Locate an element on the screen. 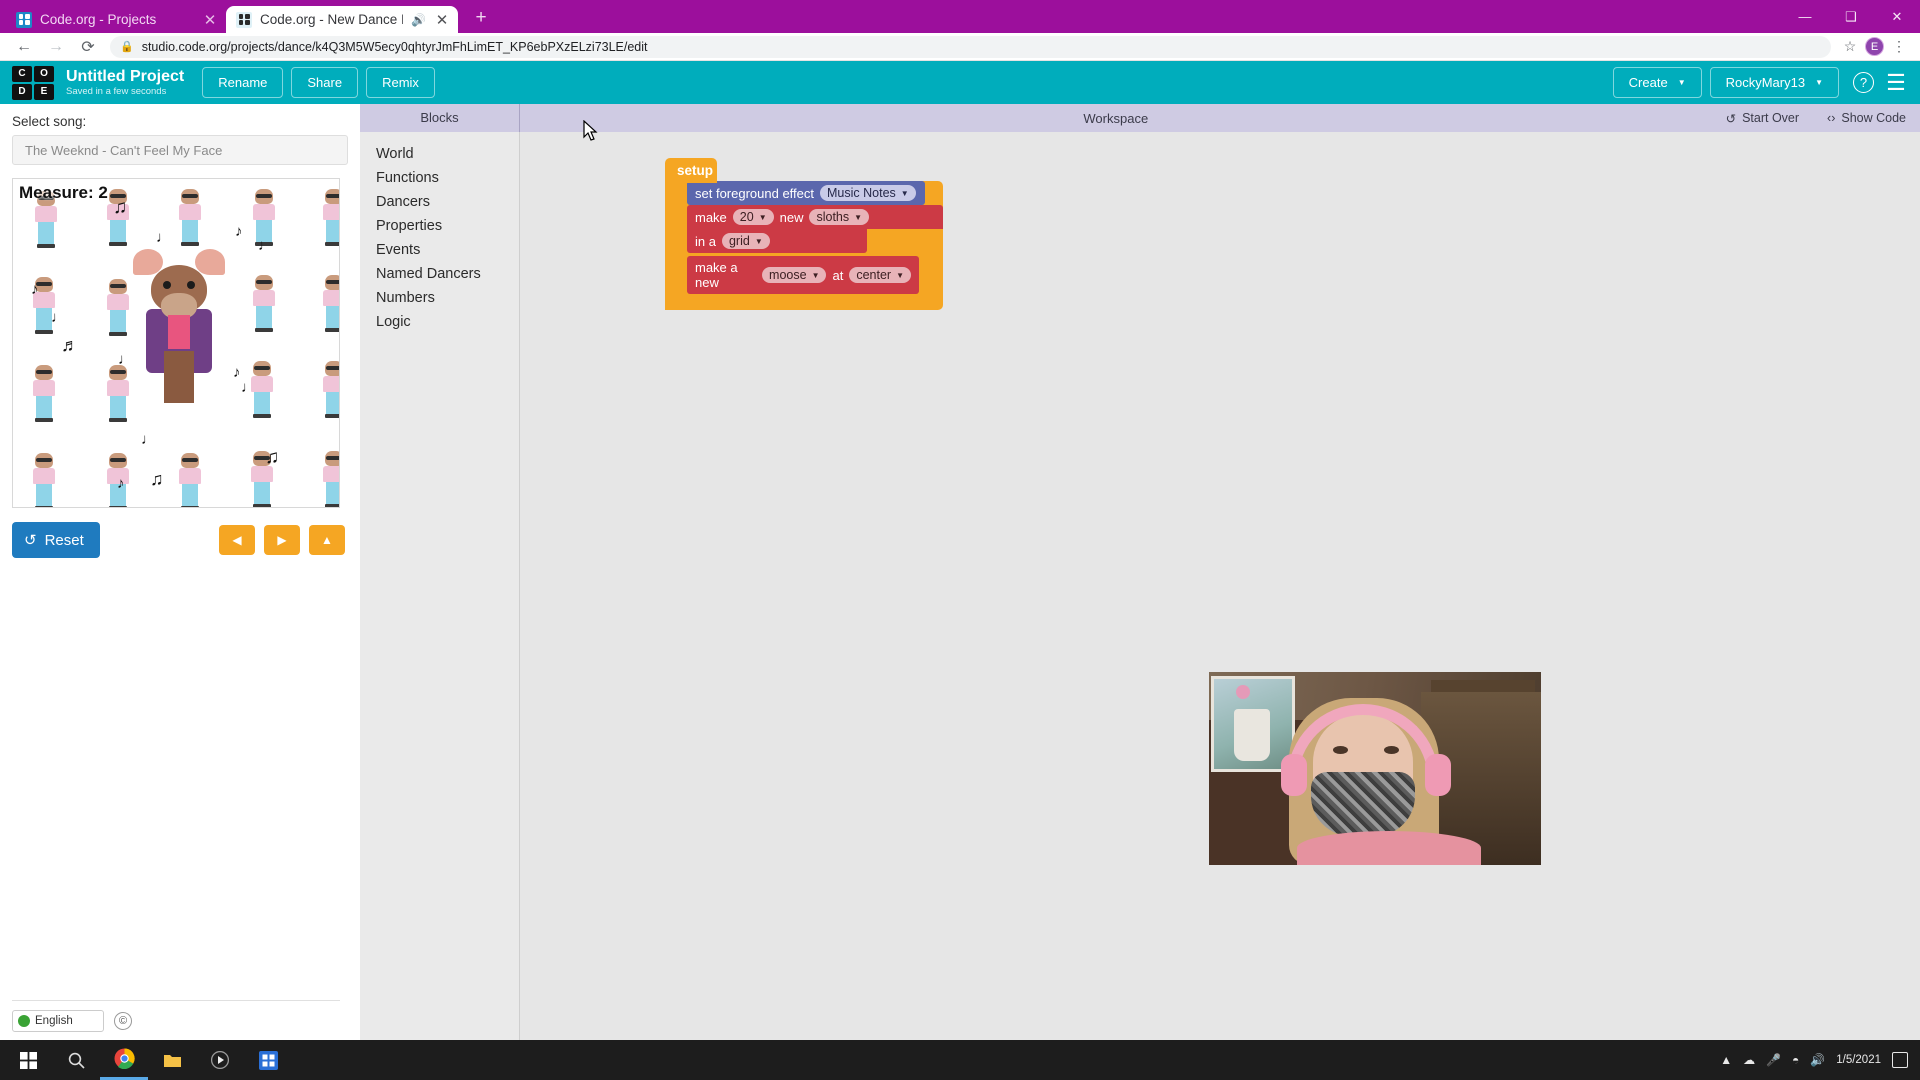 The width and height of the screenshot is (1920, 1080). clock: 1/5/2021 is located at coordinates (1858, 1060).